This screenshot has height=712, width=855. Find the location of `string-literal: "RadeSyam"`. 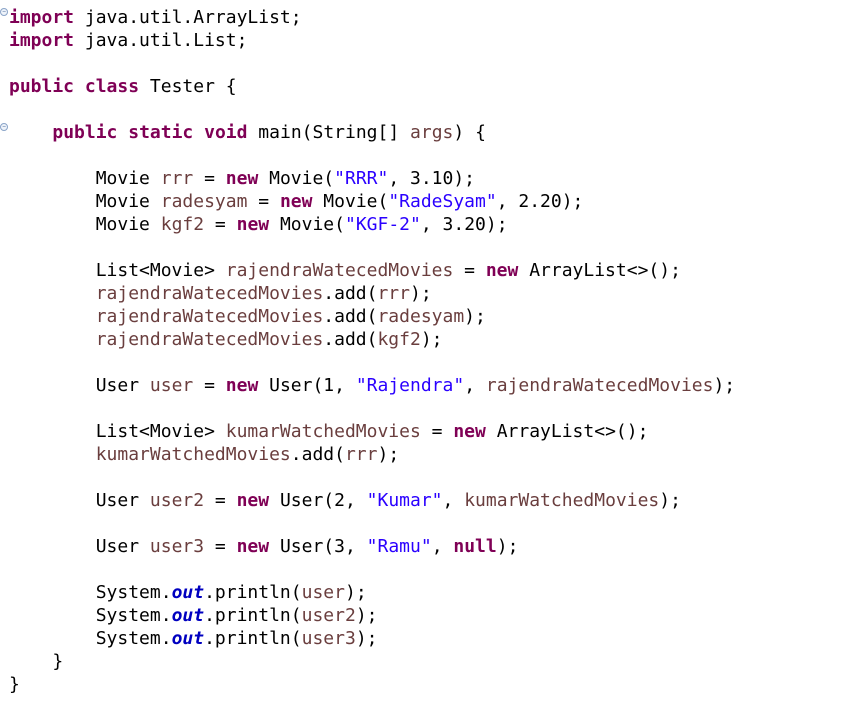

string-literal: "RadeSyam" is located at coordinates (442, 201).